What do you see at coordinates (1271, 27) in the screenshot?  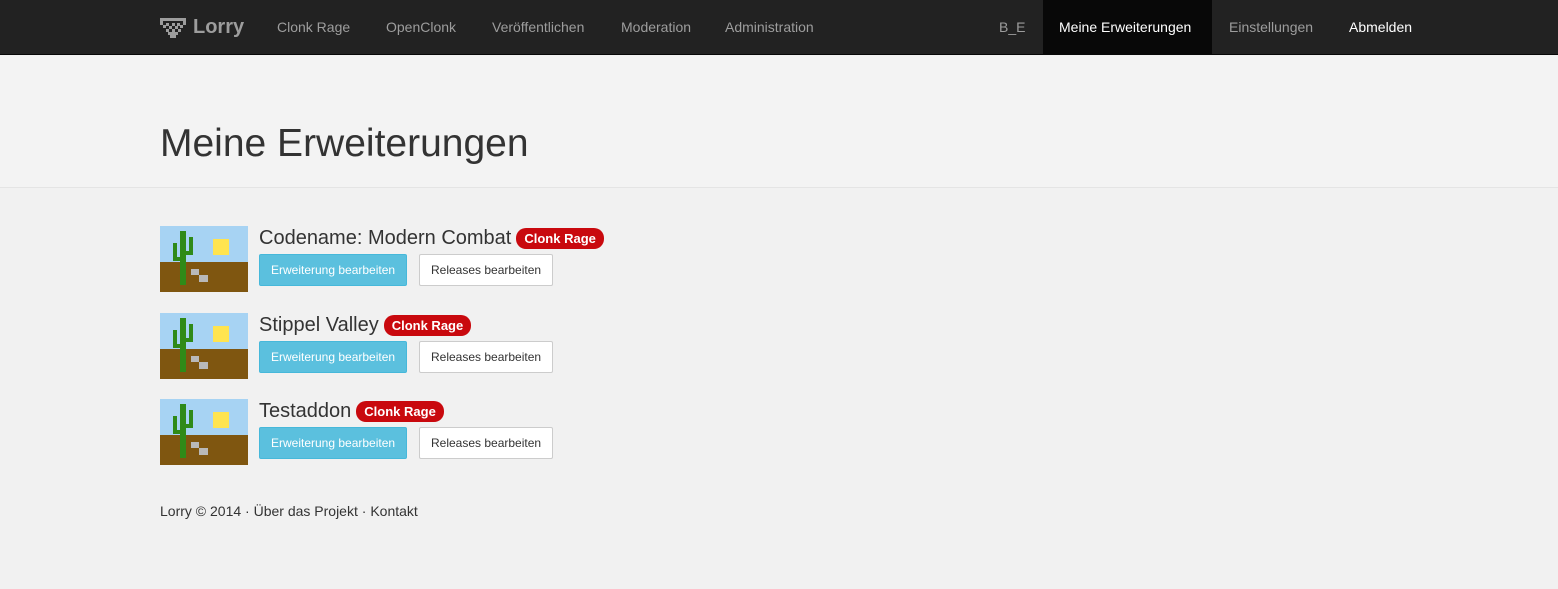 I see `nav-settings: Einstellungen` at bounding box center [1271, 27].